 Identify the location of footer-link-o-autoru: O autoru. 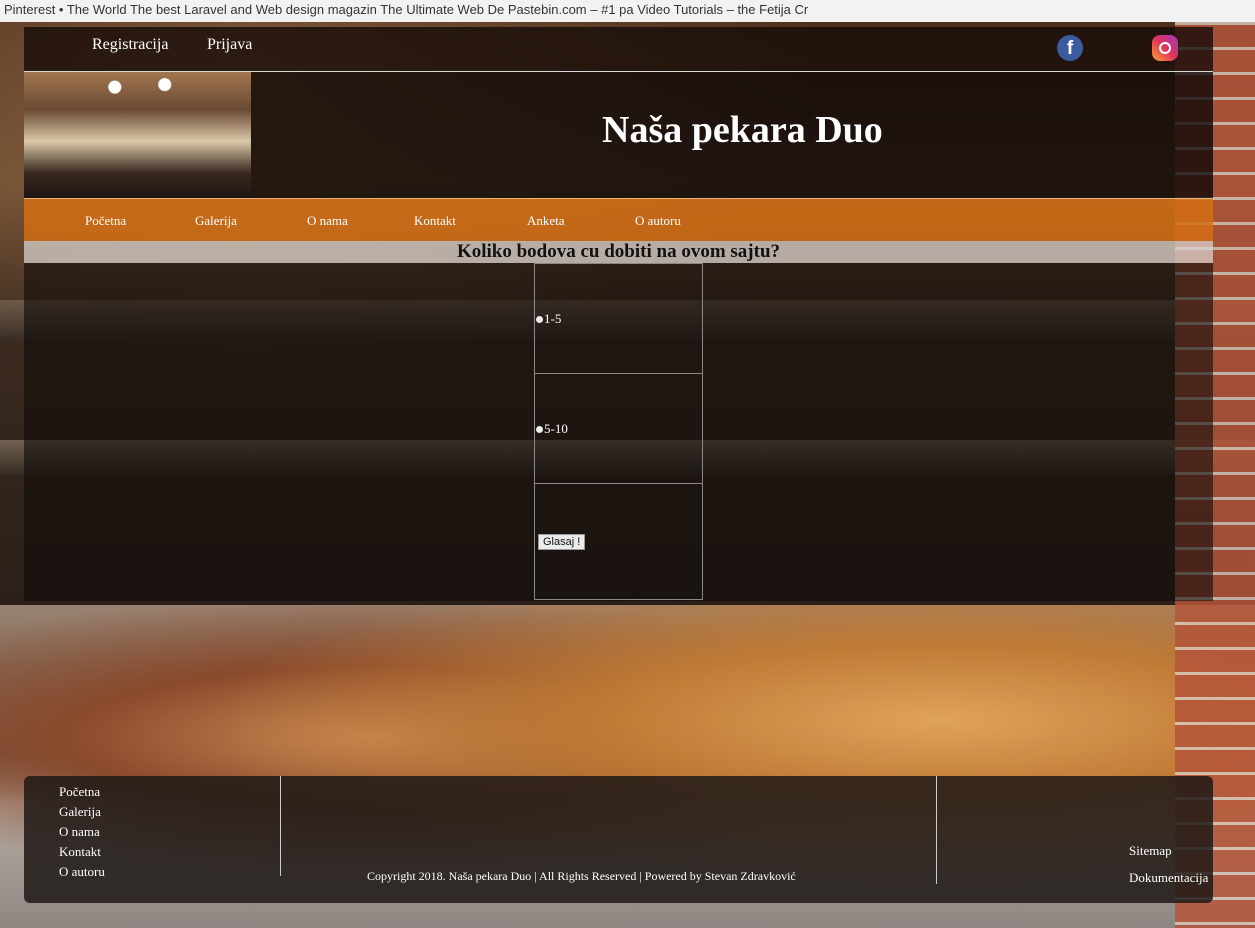
(82, 872).